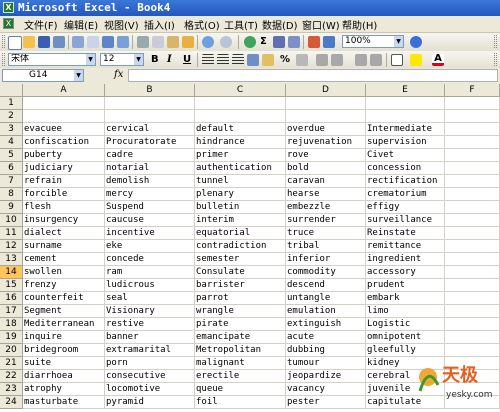 The height and width of the screenshot is (412, 500). What do you see at coordinates (64, 103) in the screenshot?
I see `cell-a1` at bounding box center [64, 103].